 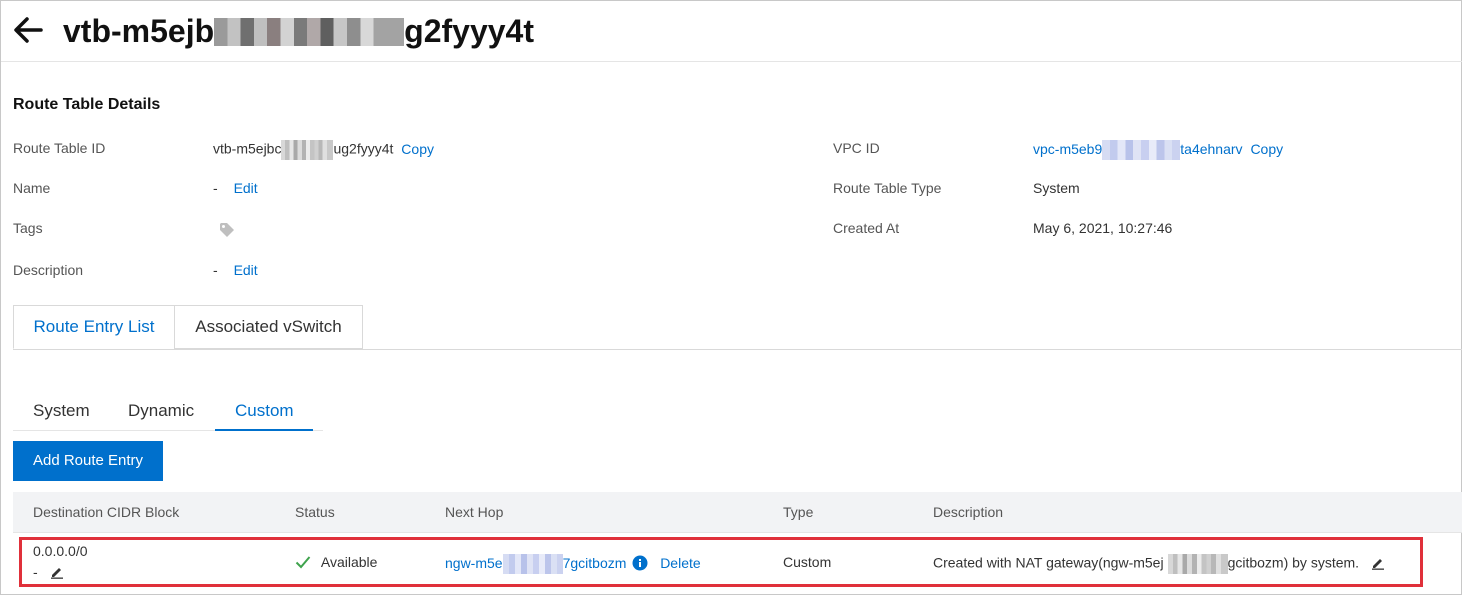 I want to click on route-table-id-suffix: ug2fyyy4t, so click(x=363, y=148).